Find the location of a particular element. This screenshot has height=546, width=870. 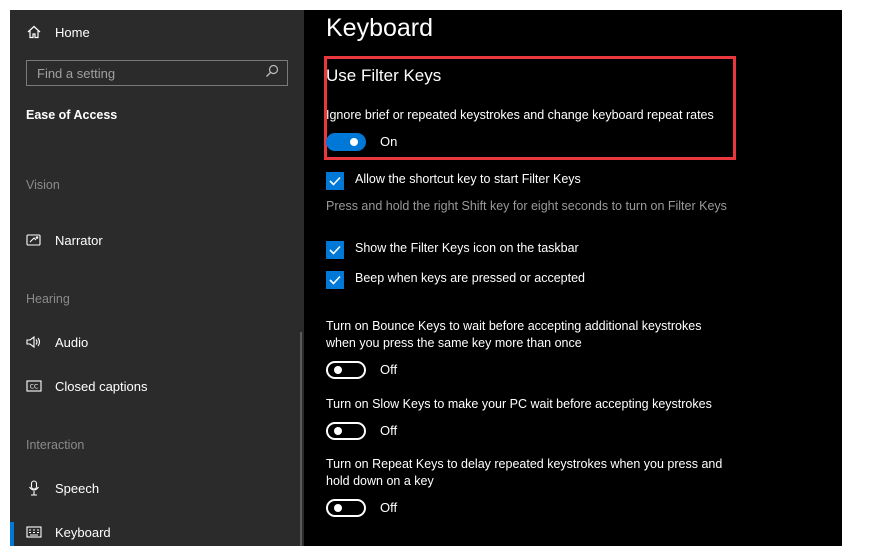

sidebar-item-narrator: Narrator is located at coordinates (64, 240).